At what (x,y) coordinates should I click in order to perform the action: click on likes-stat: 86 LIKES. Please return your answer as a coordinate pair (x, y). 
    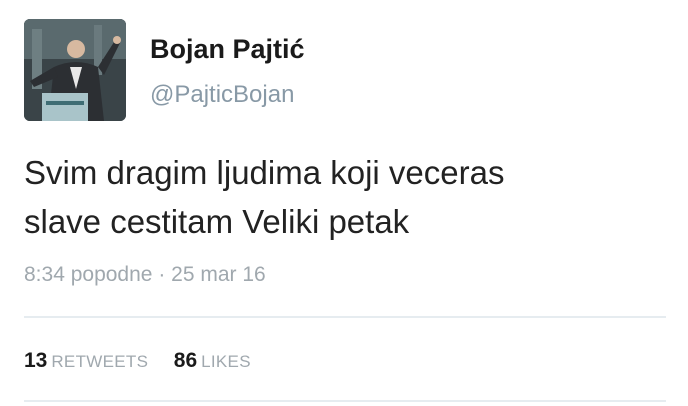
    Looking at the image, I should click on (212, 360).